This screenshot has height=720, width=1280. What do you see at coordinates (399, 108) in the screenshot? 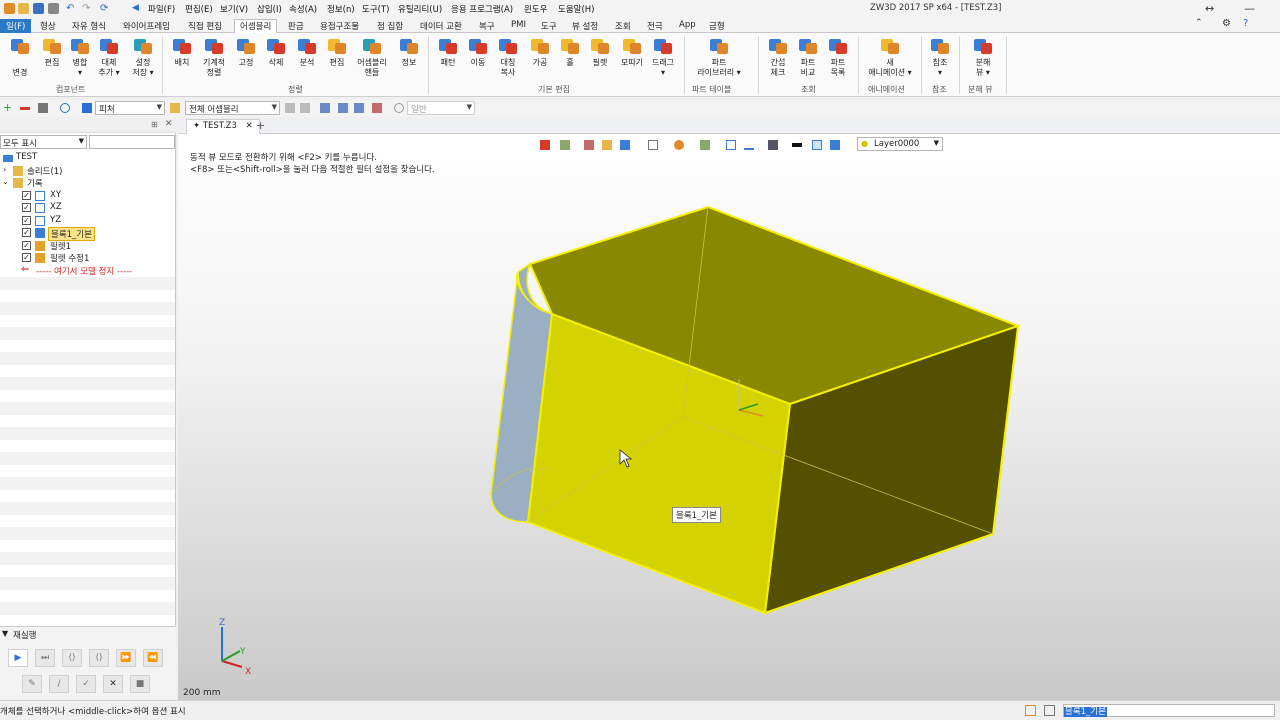
I see `general-icon` at bounding box center [399, 108].